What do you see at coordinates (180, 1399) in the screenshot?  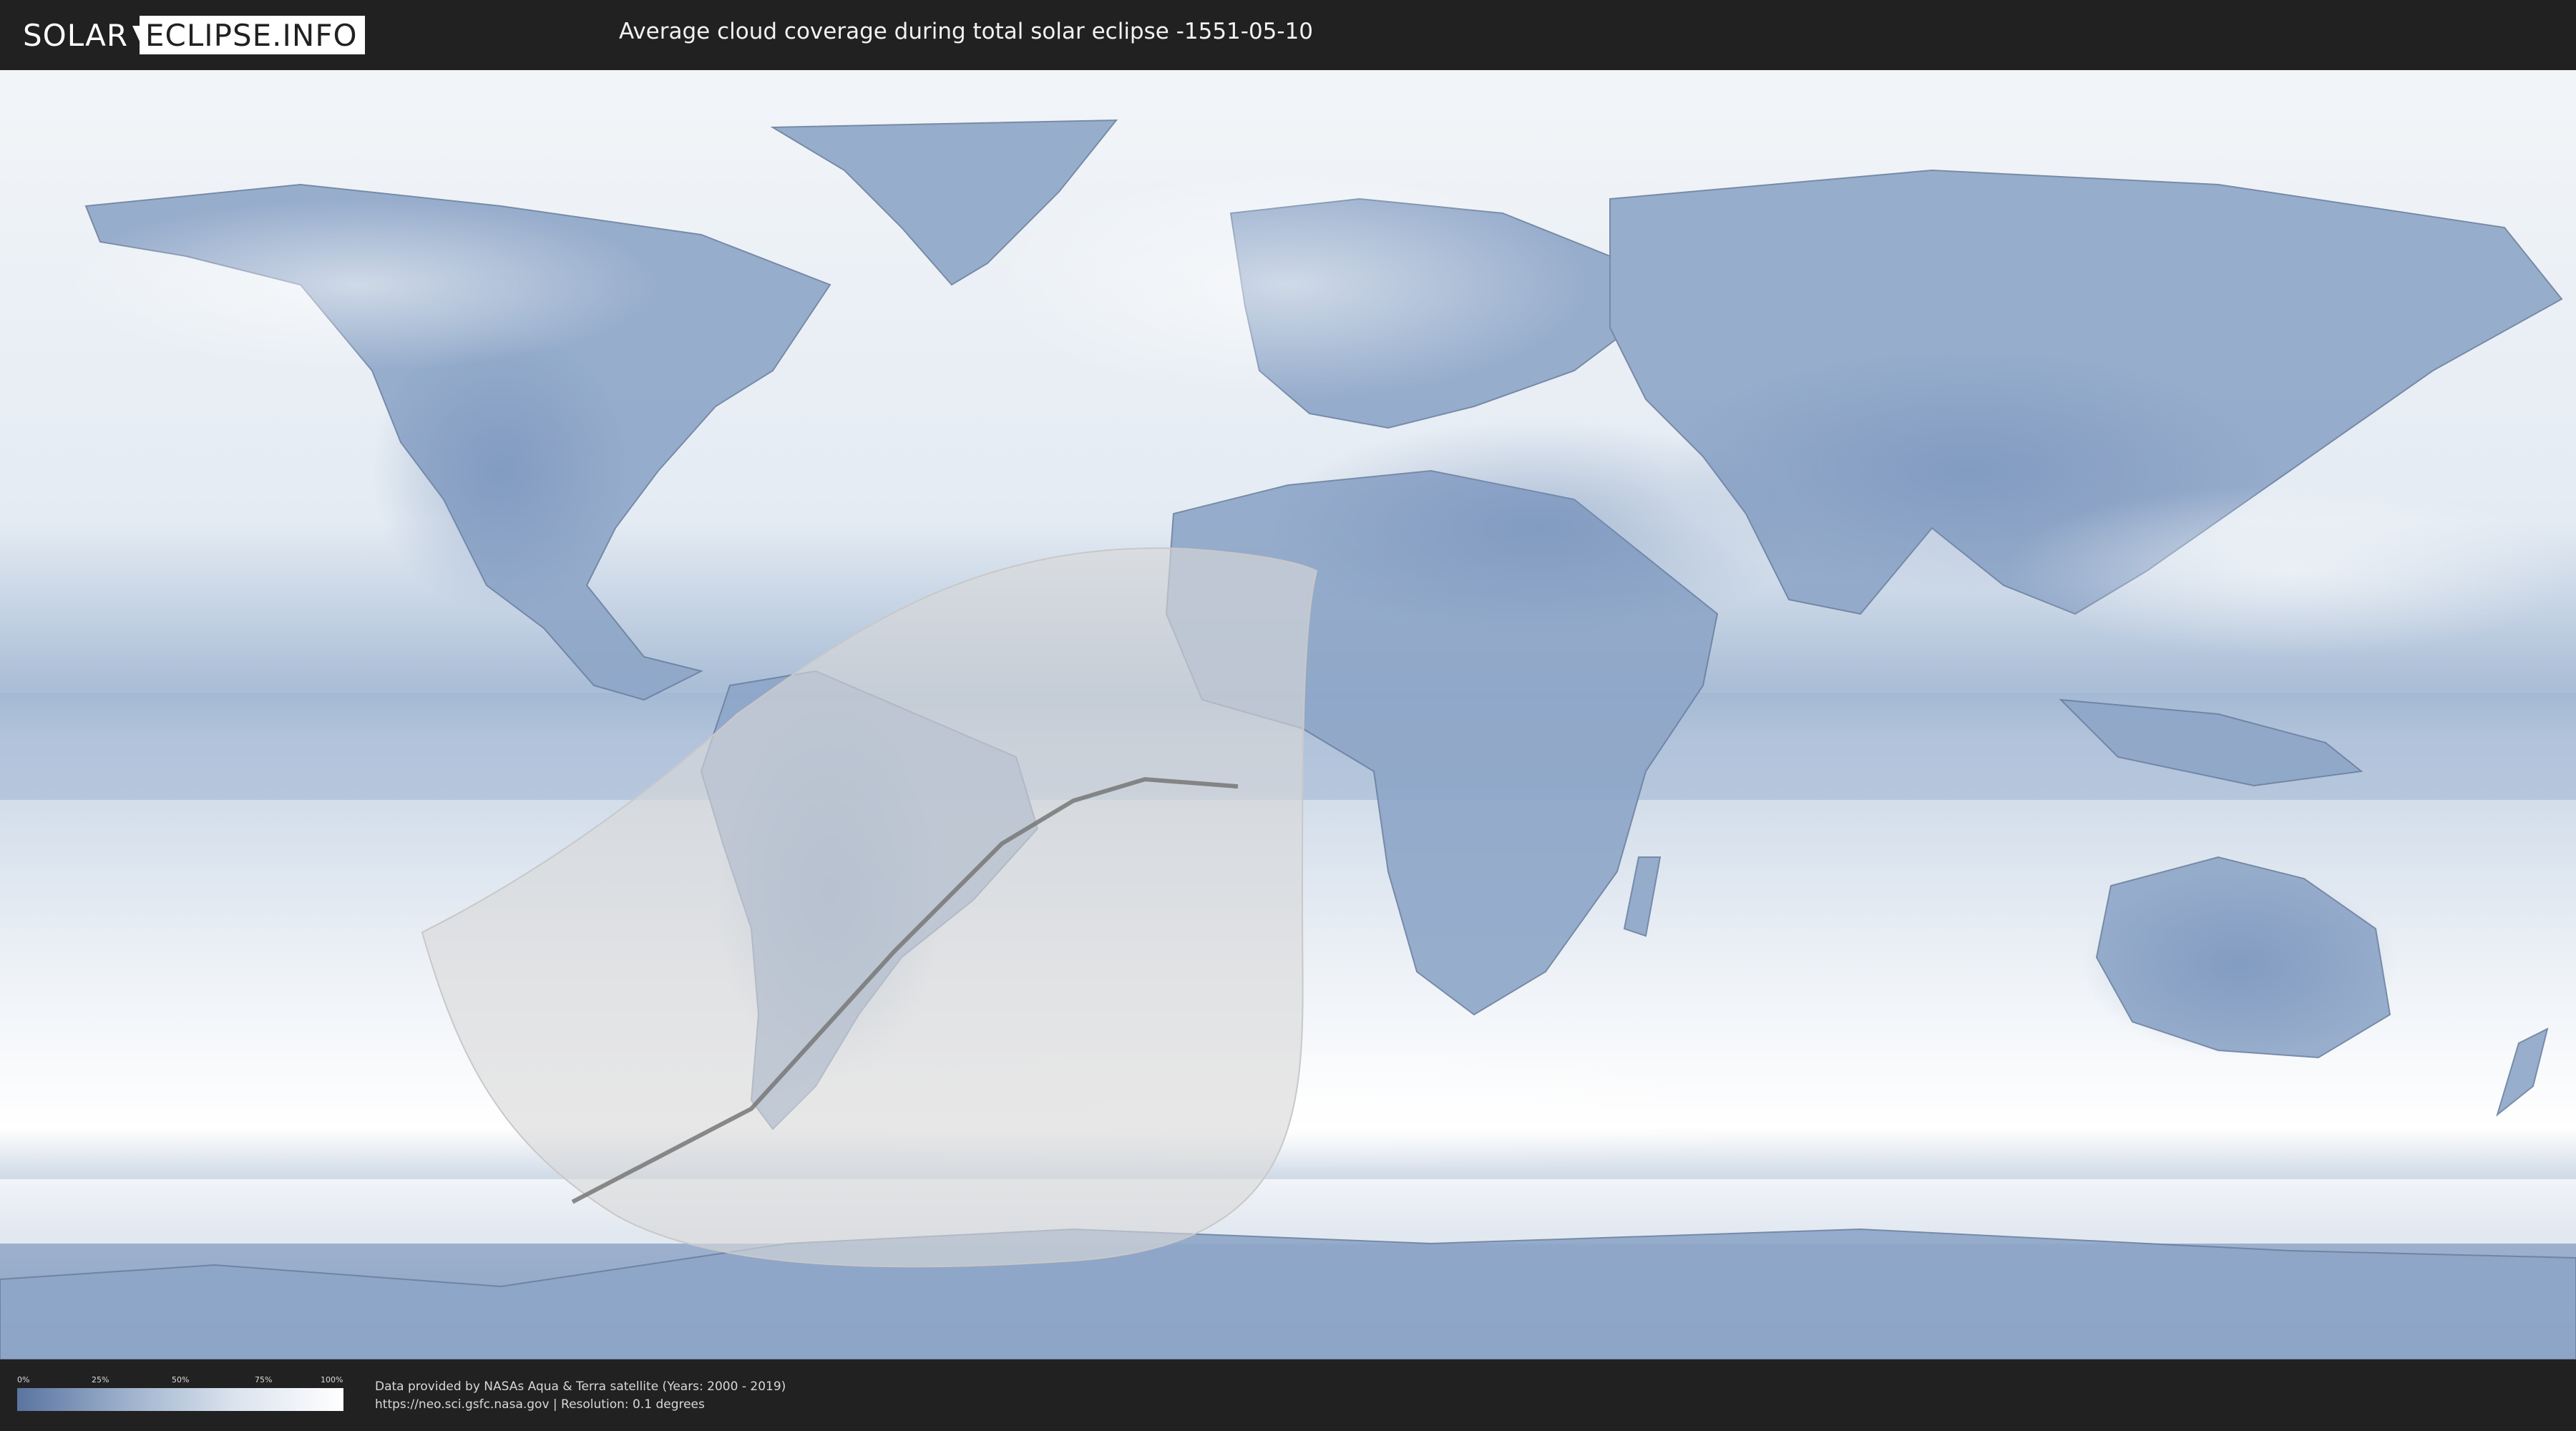 I see `legend-gradient-bar` at bounding box center [180, 1399].